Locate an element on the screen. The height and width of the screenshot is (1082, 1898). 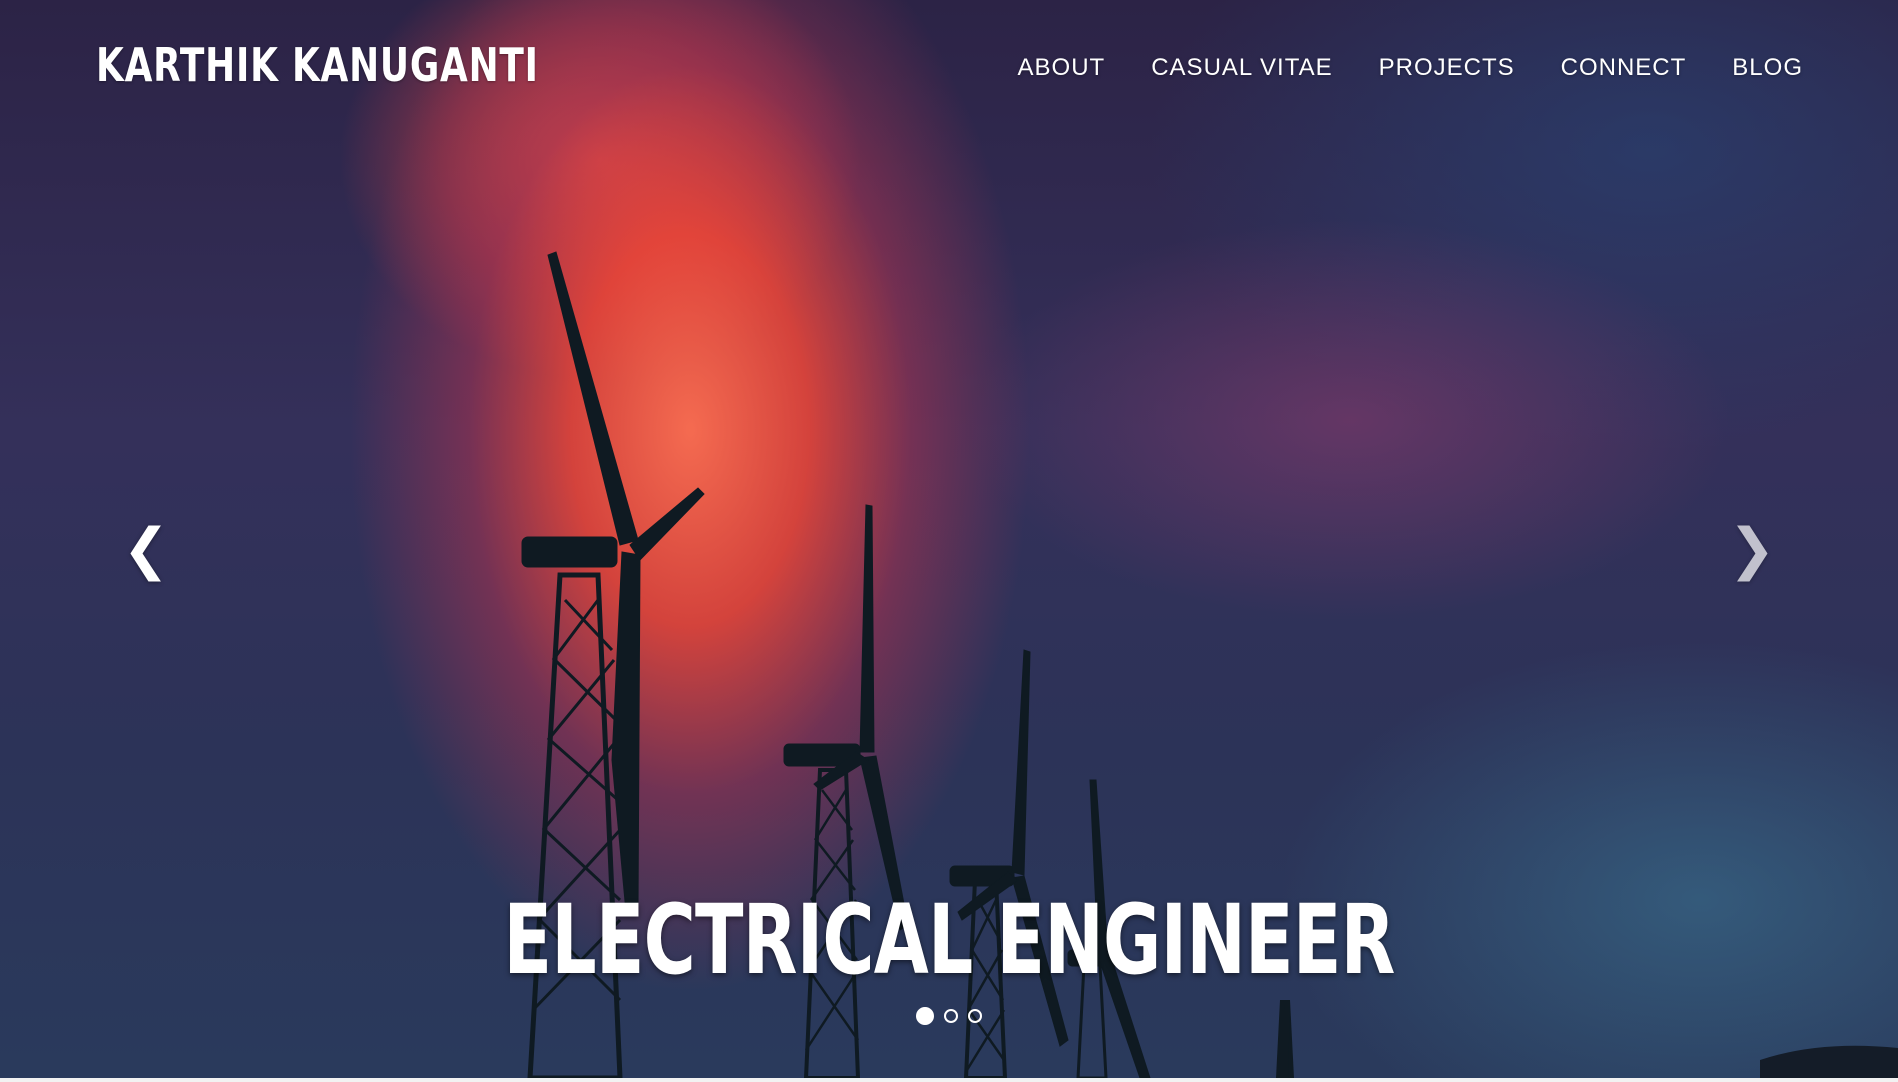
chevron-right-icon: ❯ is located at coordinates (1752, 549).